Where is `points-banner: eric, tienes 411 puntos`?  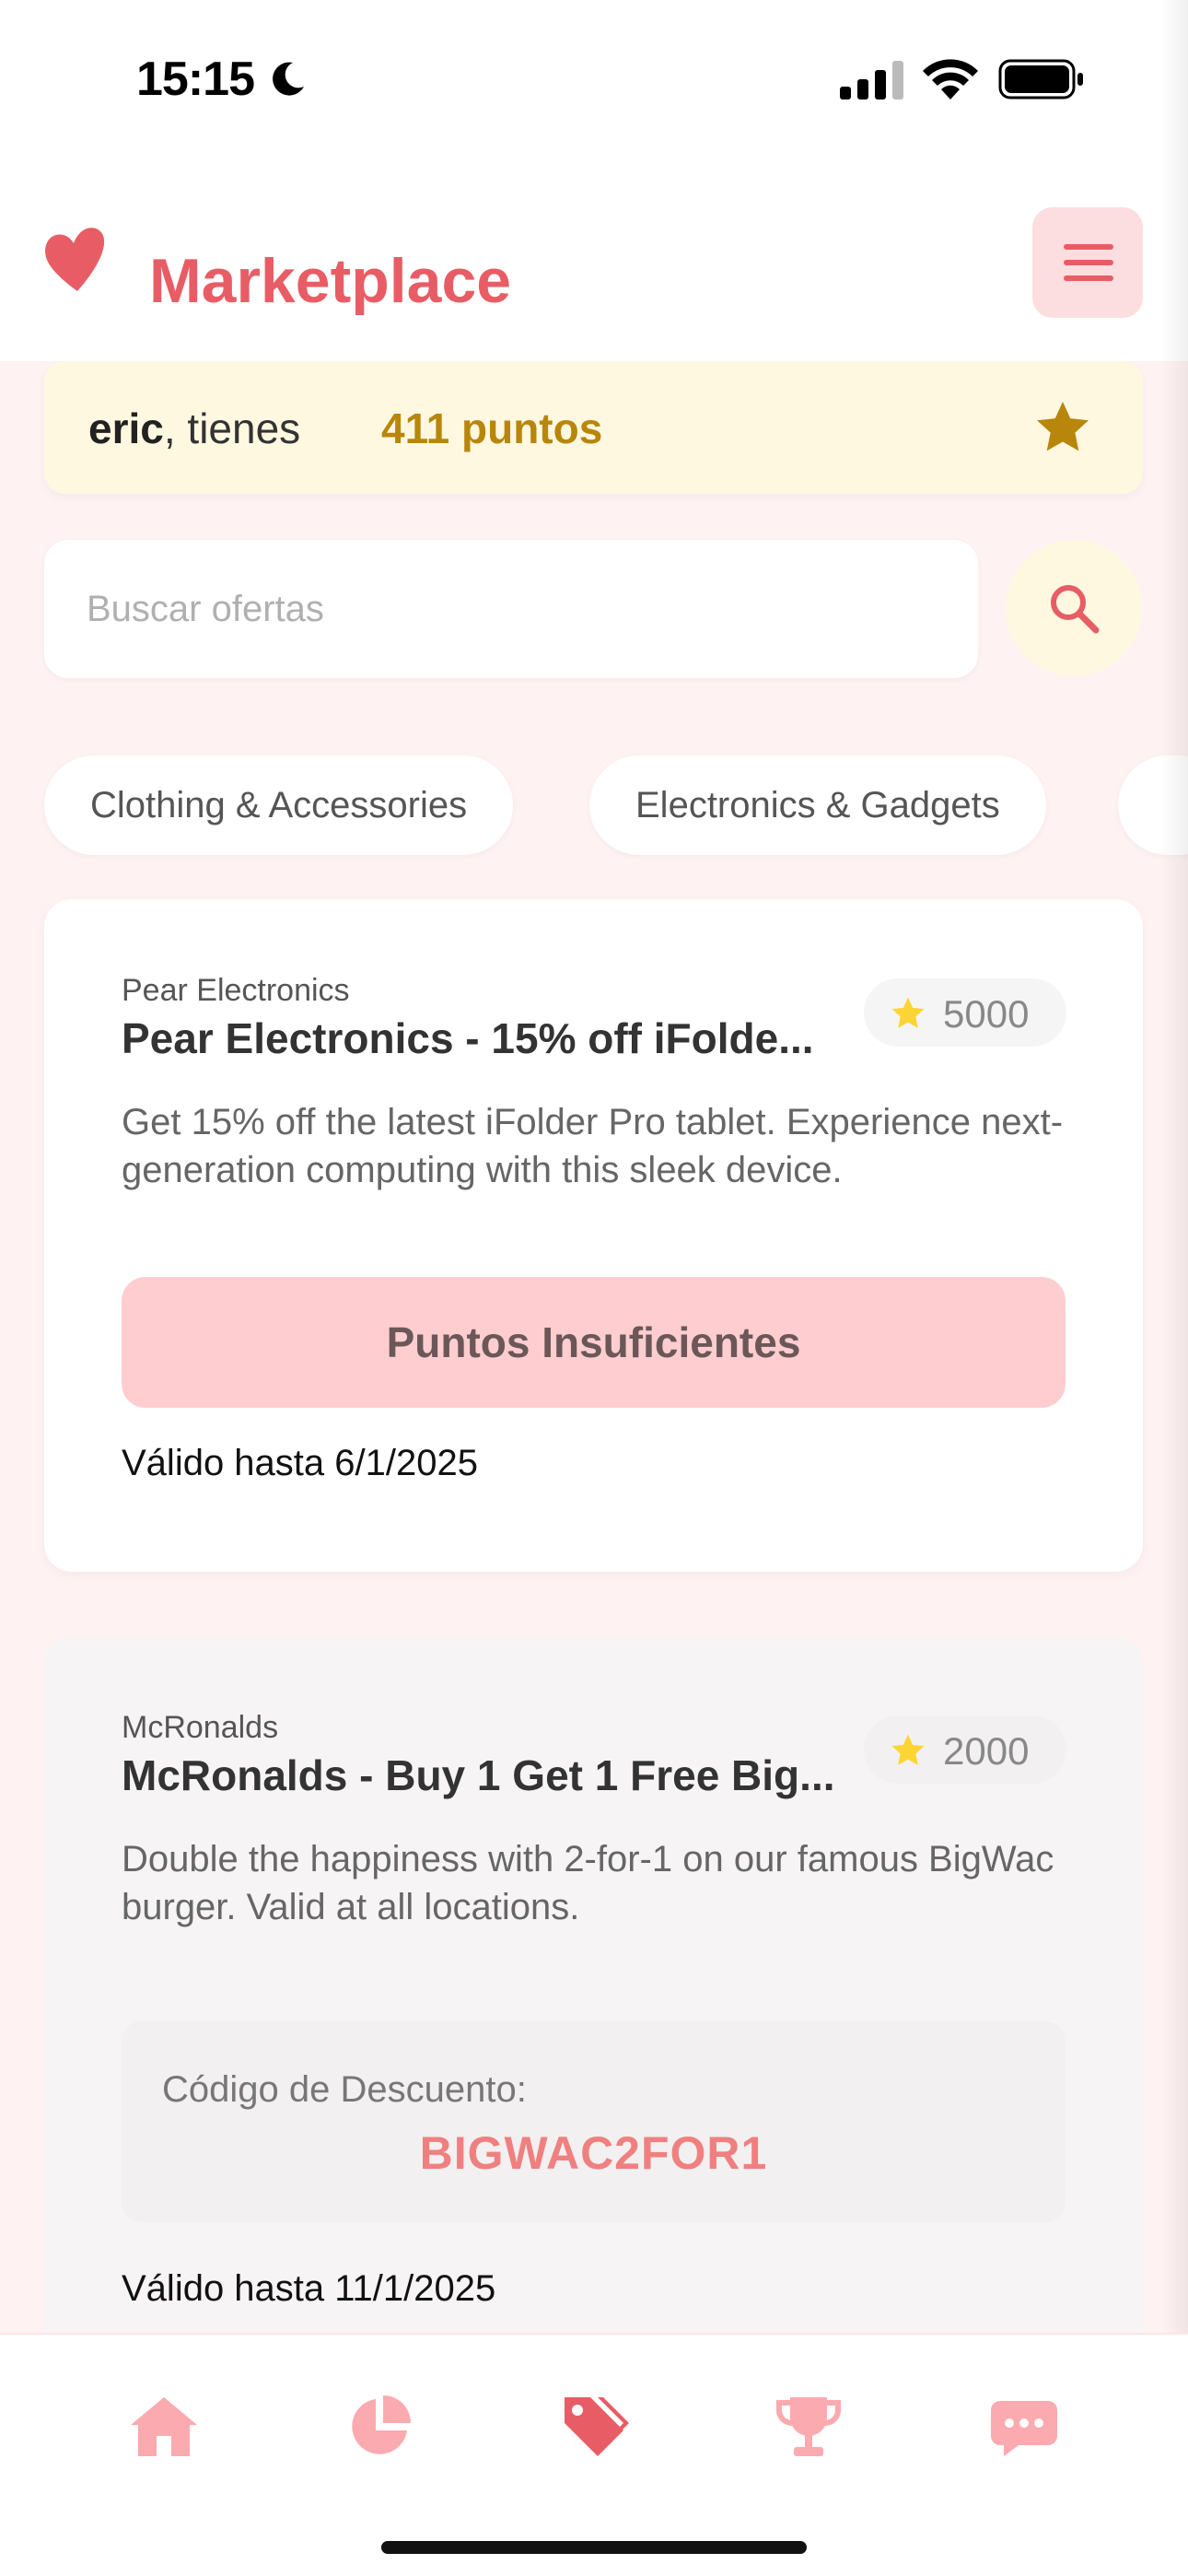 points-banner: eric, tienes 411 puntos is located at coordinates (593, 427).